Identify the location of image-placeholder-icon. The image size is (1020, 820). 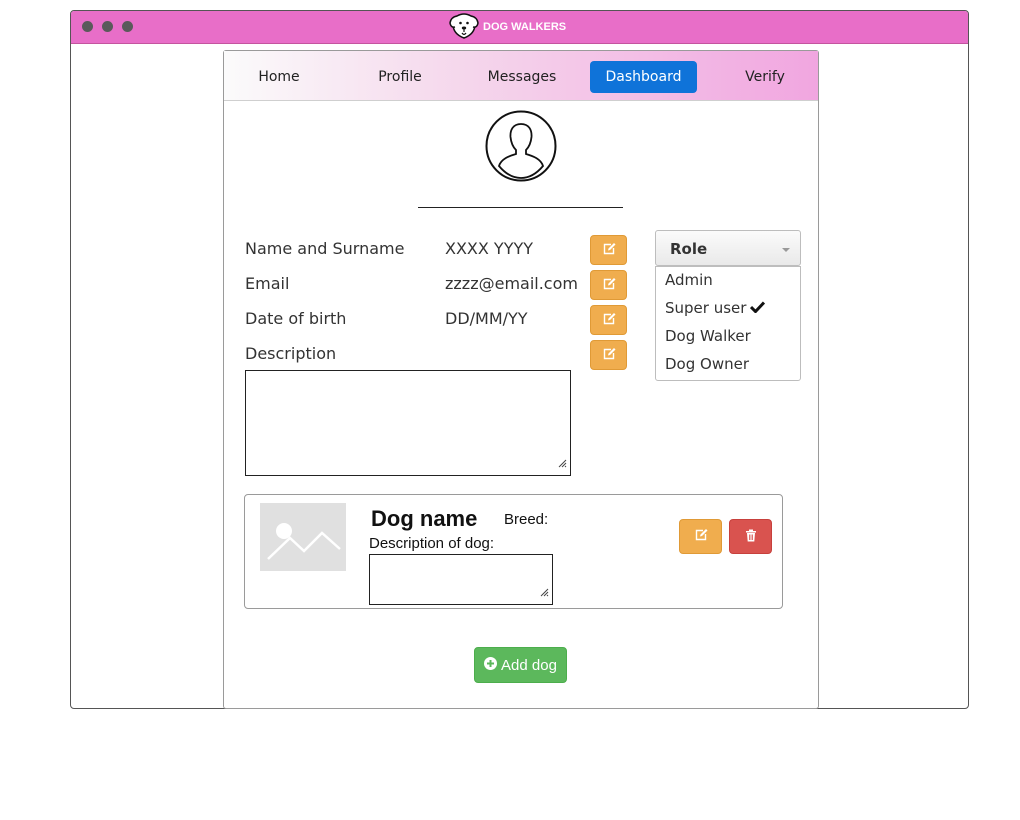
(303, 539).